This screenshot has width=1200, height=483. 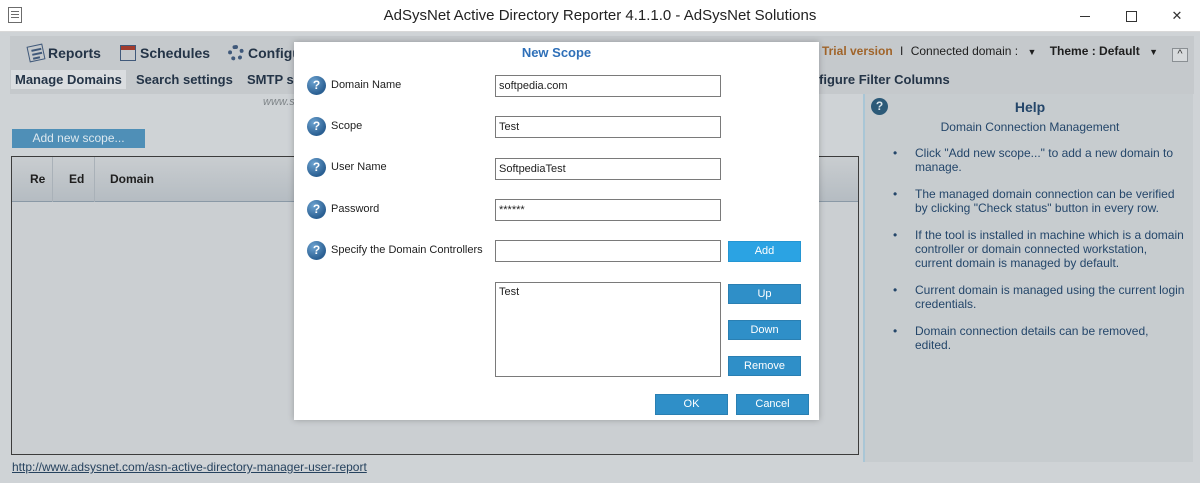 What do you see at coordinates (1153, 52) in the screenshot?
I see `theme-dropdown-icon: ▼` at bounding box center [1153, 52].